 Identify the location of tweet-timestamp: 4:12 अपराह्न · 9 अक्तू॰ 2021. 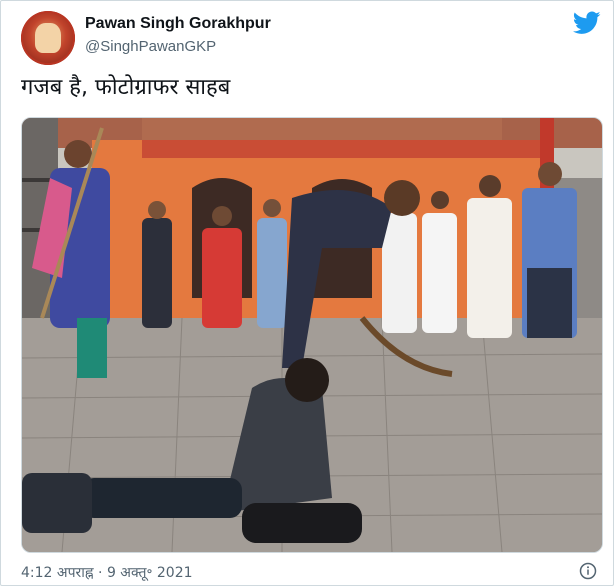
(107, 572).